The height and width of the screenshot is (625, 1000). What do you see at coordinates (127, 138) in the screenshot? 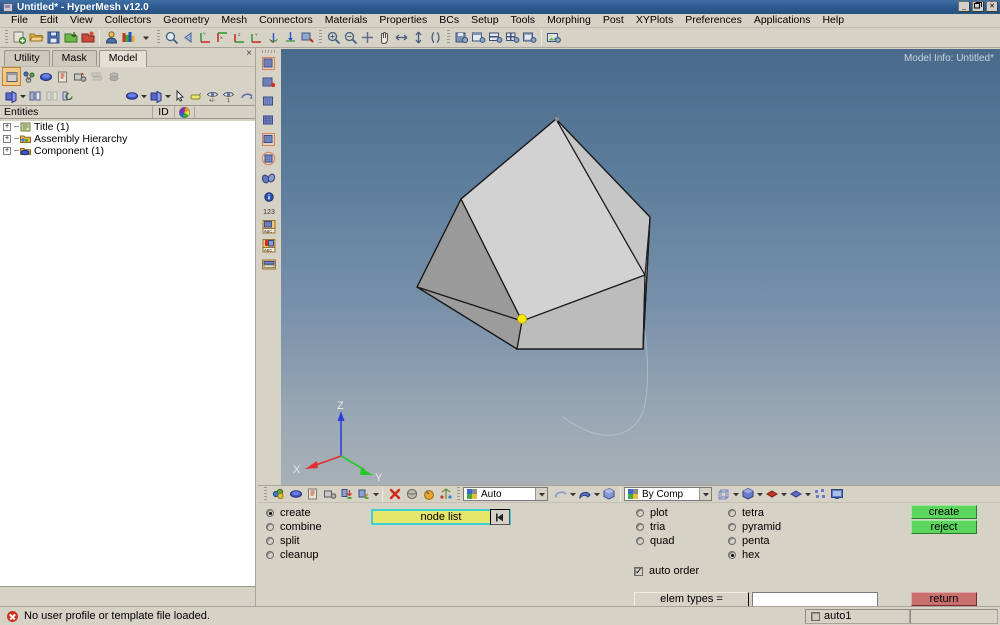
I see `tree-item-assembly-hierarchy: + Assembly Hierarchy` at bounding box center [127, 138].